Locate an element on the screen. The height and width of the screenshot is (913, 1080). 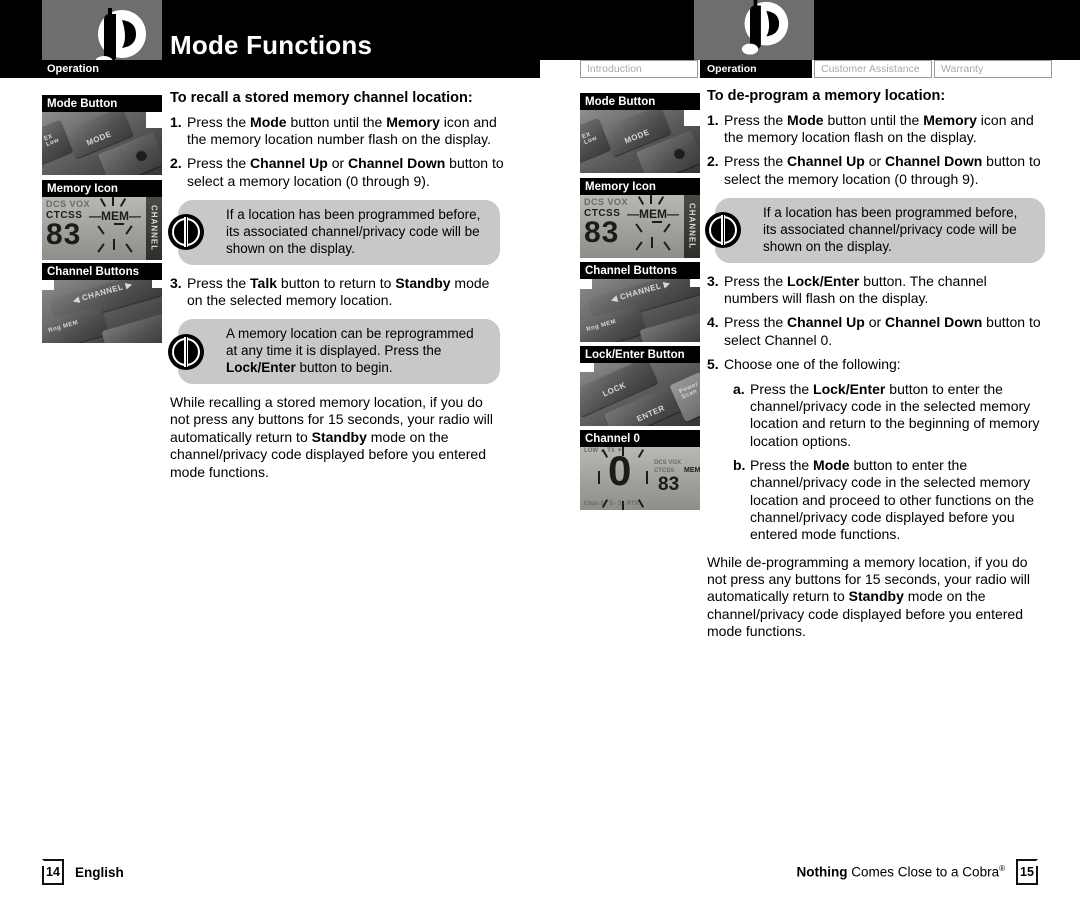
cobra-radio-logo-icon is located at coordinates (765, 27).